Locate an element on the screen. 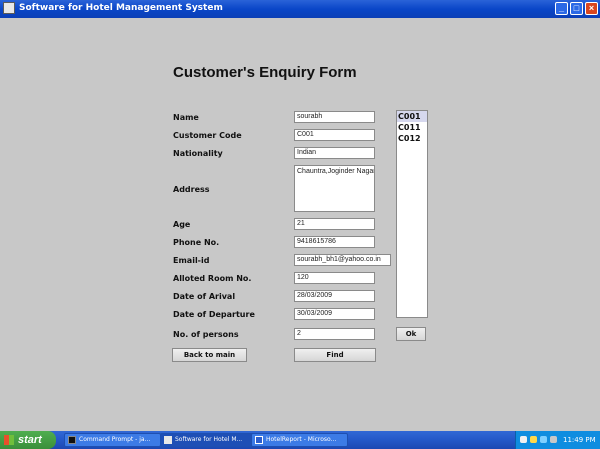 The image size is (600, 449). minimize-button: _ is located at coordinates (561, 8).